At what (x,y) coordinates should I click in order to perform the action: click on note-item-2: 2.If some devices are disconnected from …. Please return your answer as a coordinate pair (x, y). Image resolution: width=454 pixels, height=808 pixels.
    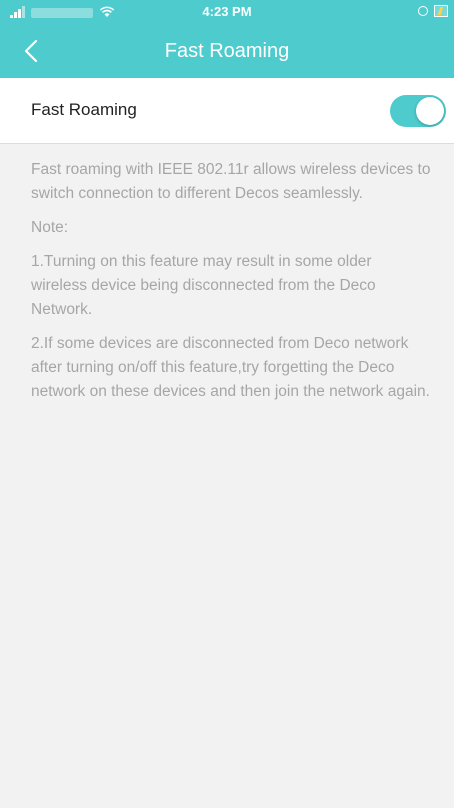
    Looking at the image, I should click on (230, 367).